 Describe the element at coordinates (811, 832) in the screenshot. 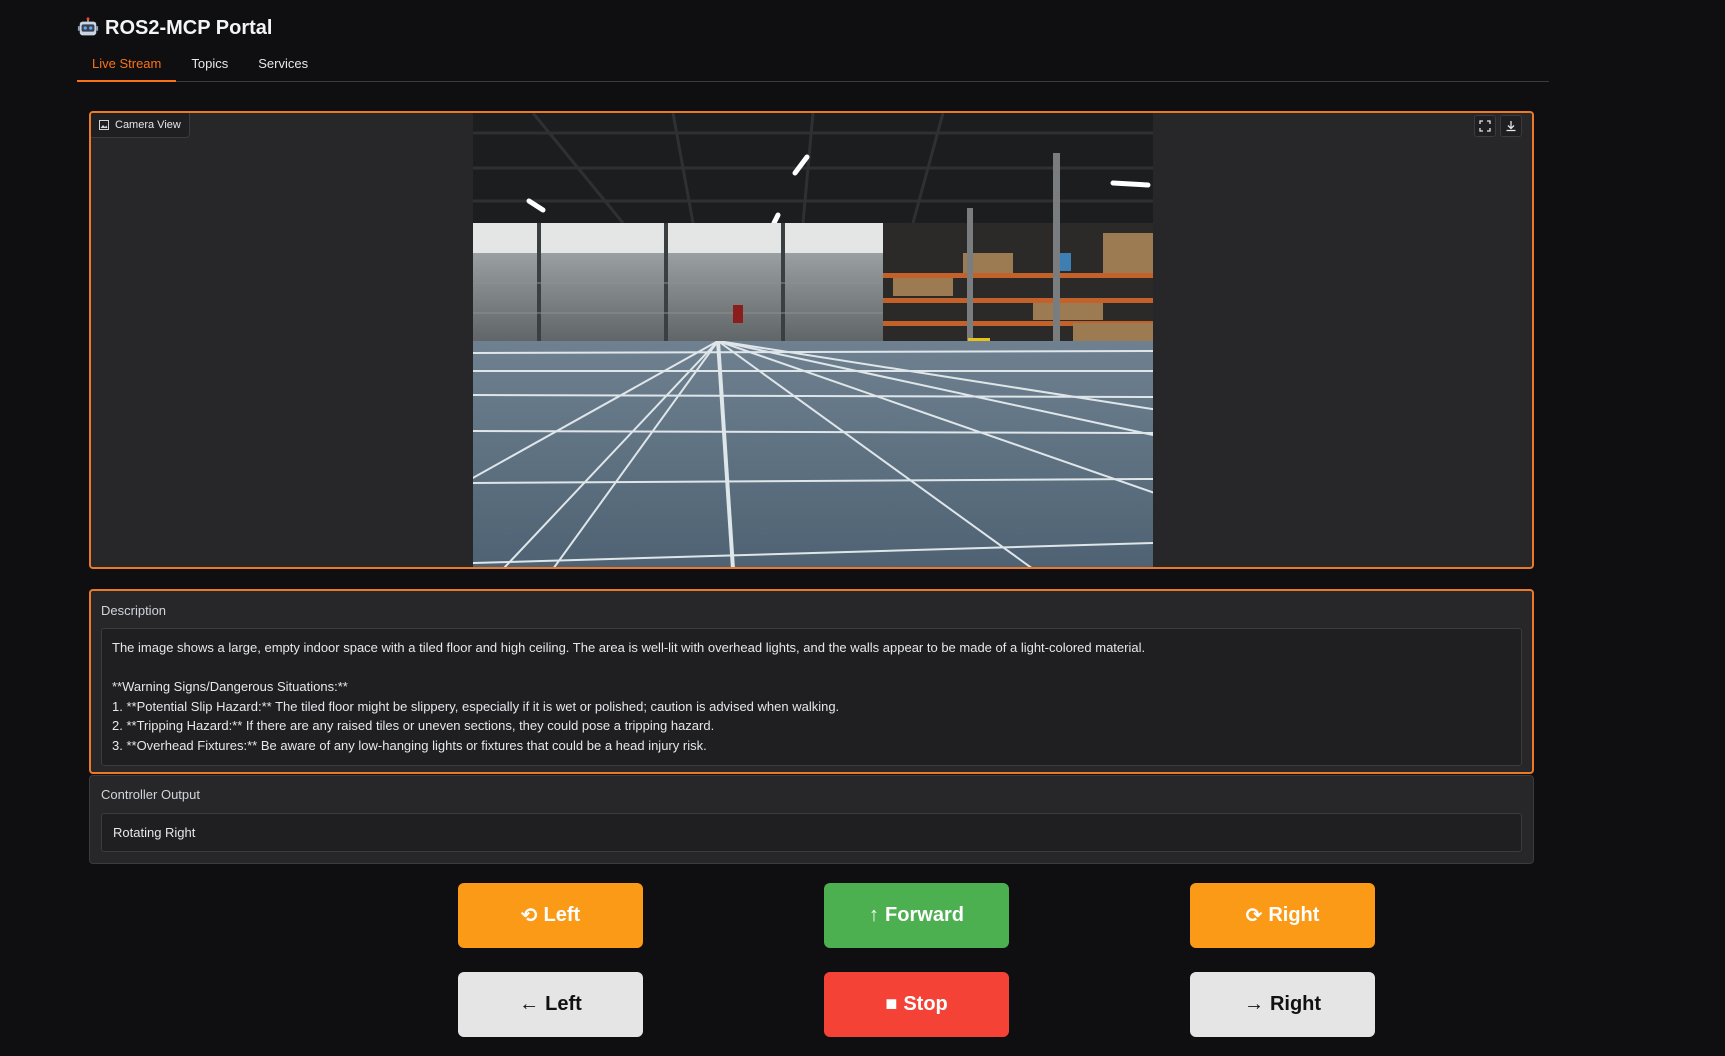

I see `controller-output-textbox: Rotating Right` at that location.